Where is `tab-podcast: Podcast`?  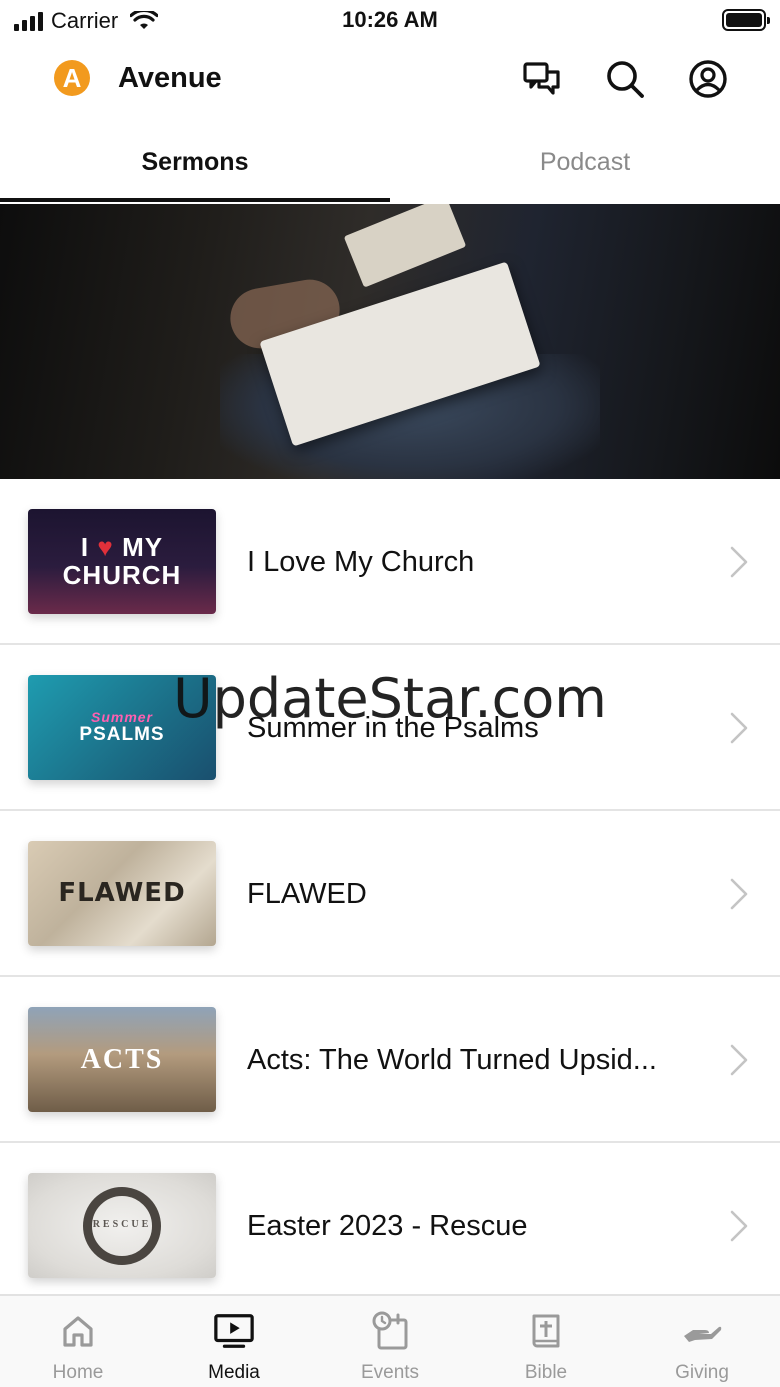 tab-podcast: Podcast is located at coordinates (585, 165).